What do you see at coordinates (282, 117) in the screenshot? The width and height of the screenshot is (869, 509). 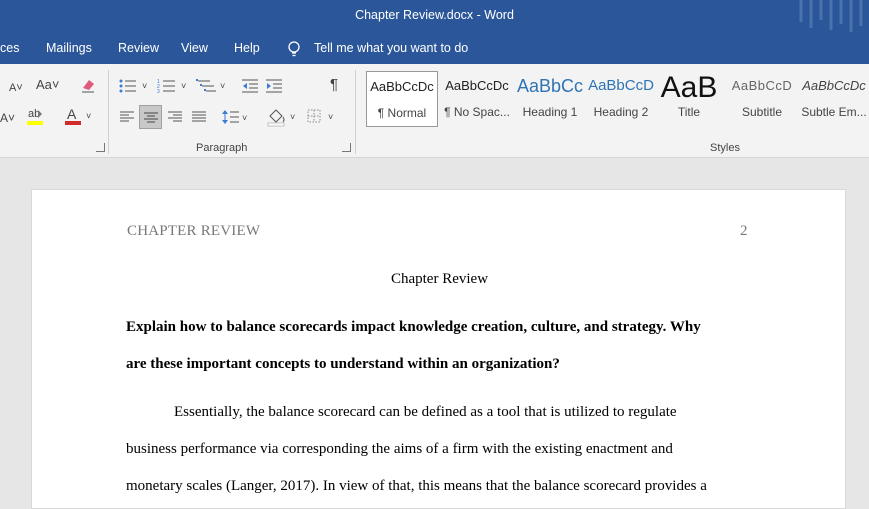 I see `shading-icon: ˅` at bounding box center [282, 117].